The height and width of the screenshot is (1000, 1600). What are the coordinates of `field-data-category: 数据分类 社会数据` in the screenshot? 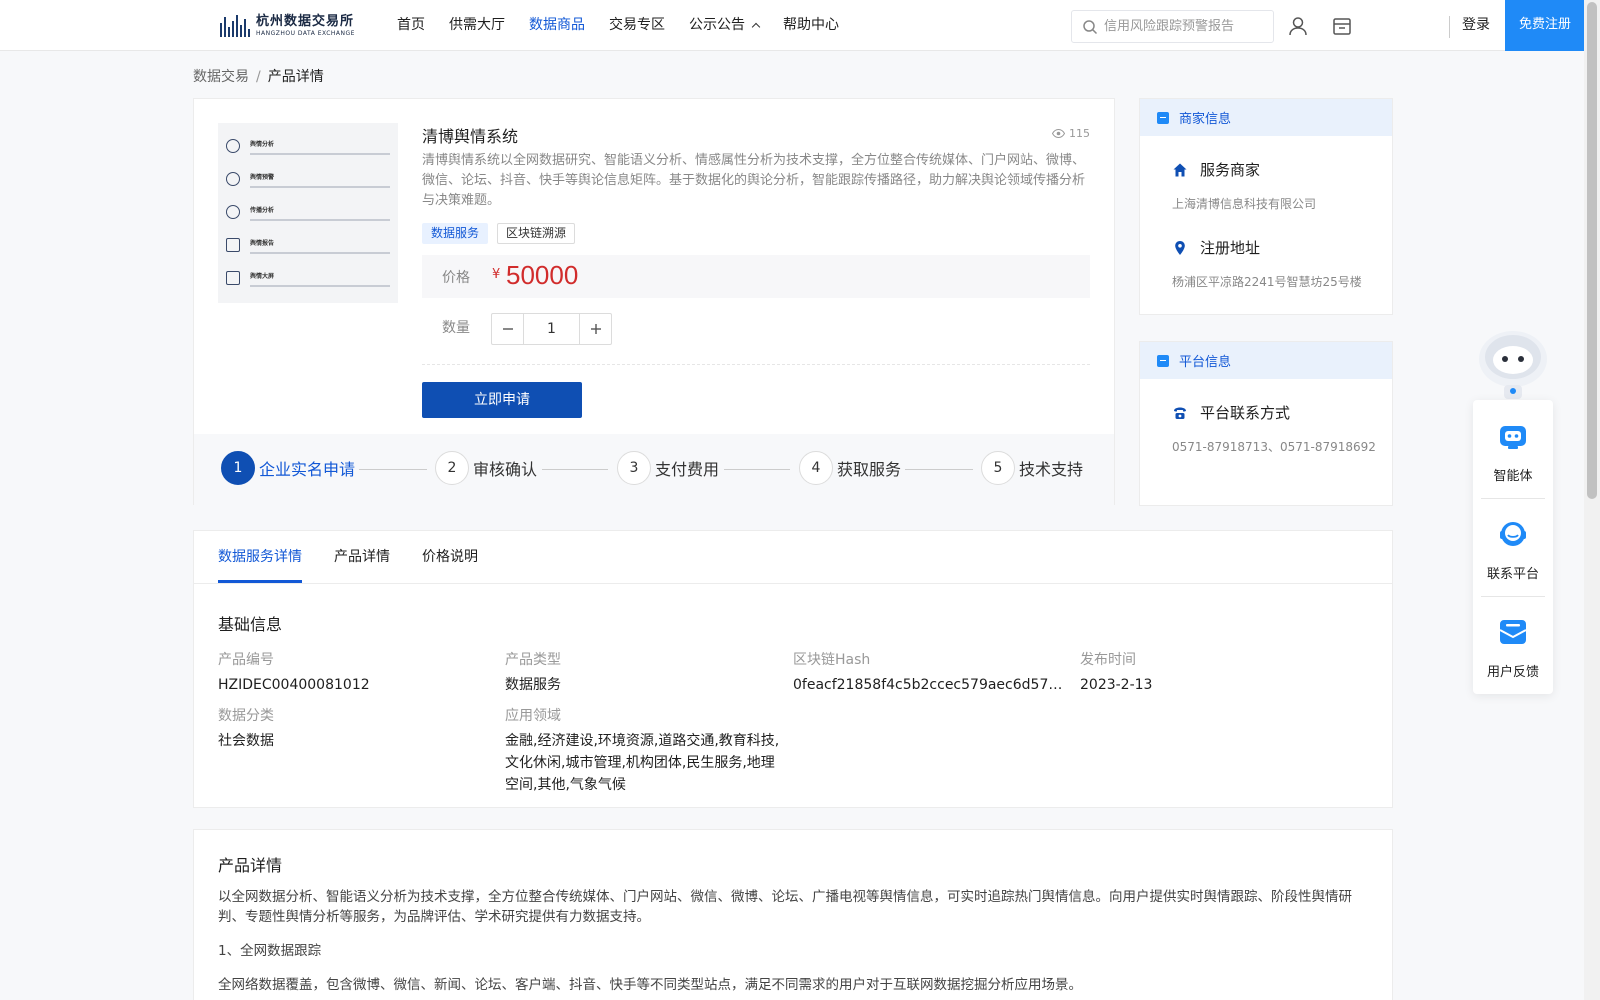 It's located at (246, 728).